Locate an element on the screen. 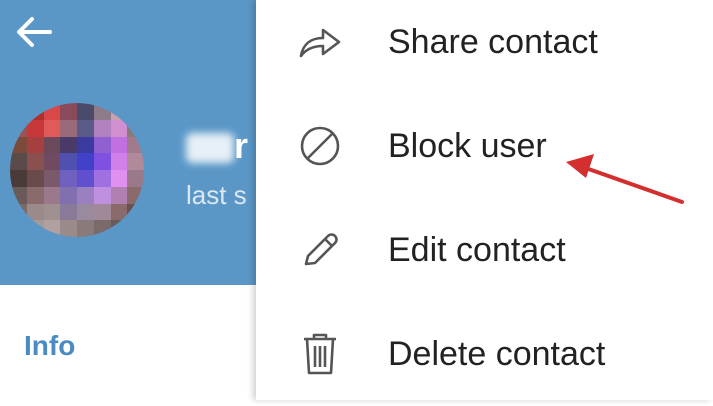  back-arrow-icon is located at coordinates (34, 32).